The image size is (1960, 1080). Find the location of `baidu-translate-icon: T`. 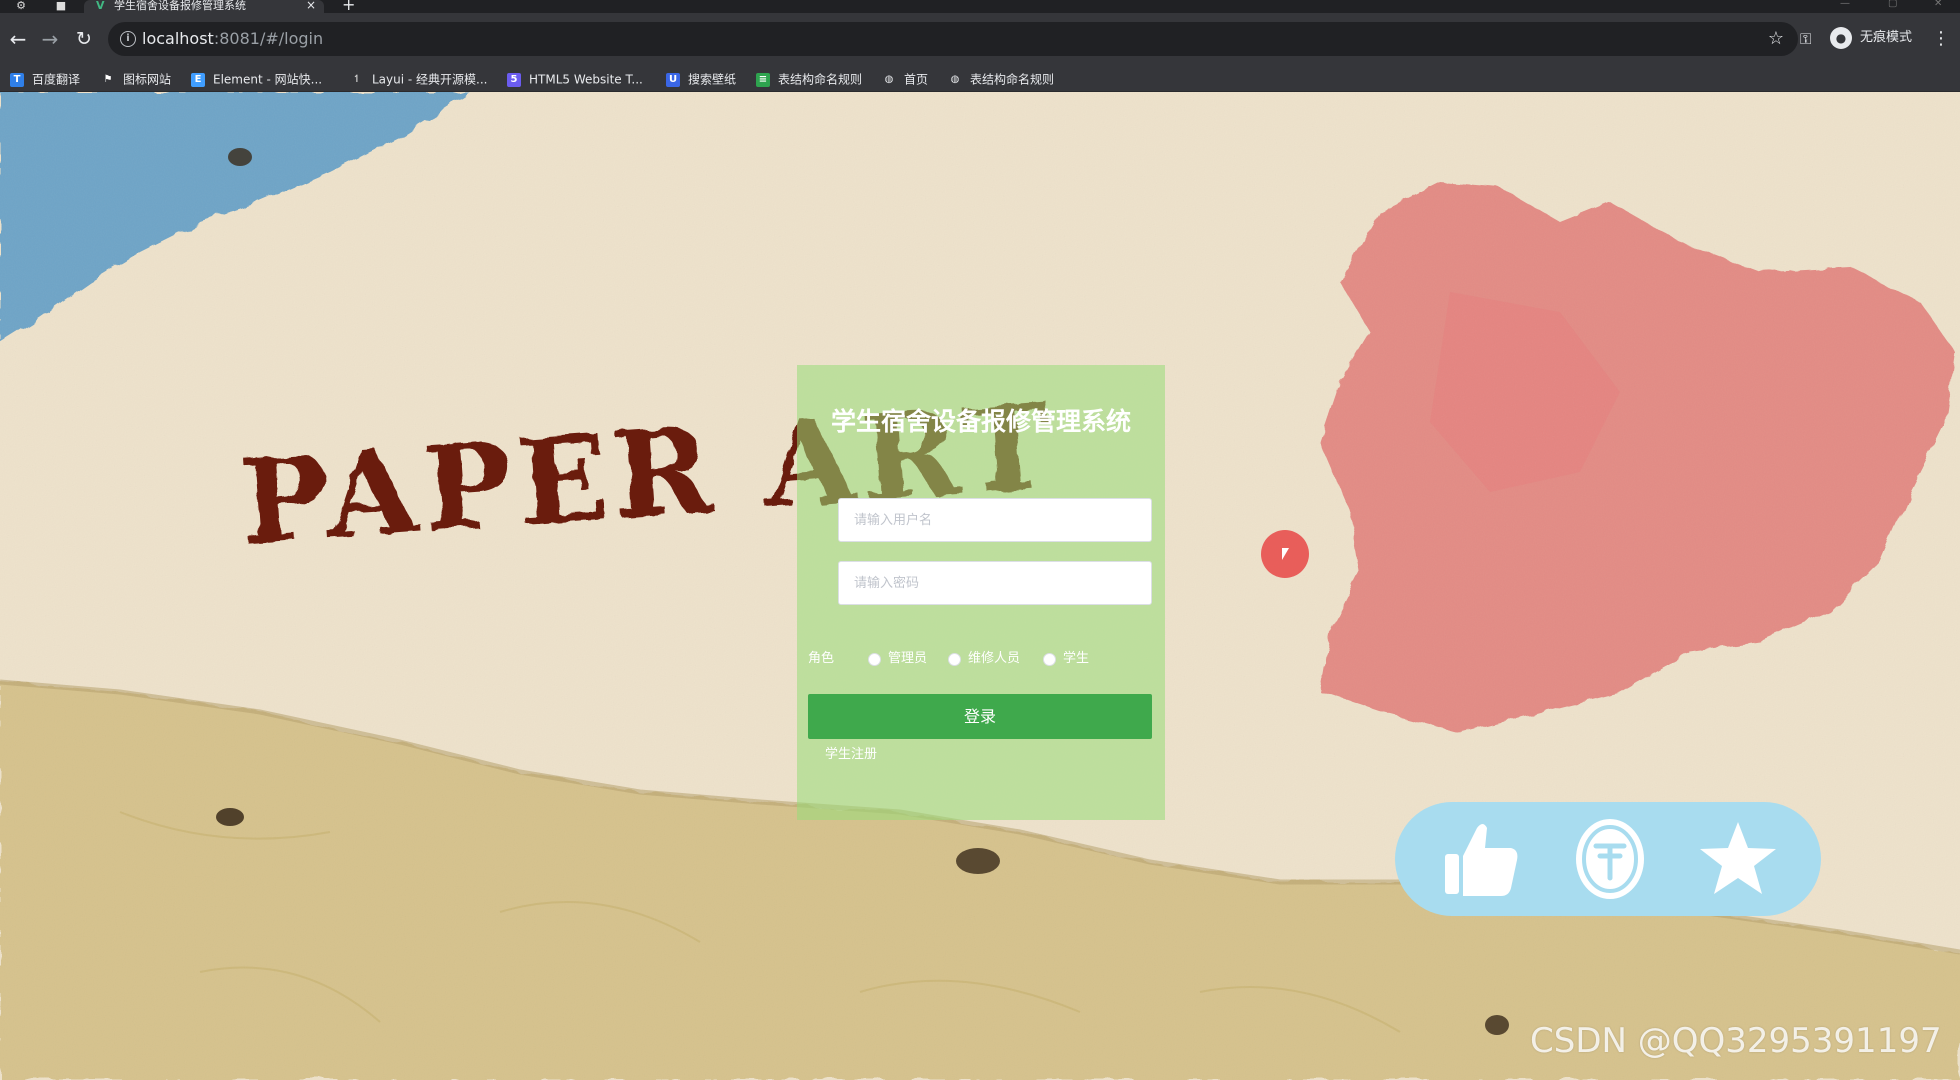

baidu-translate-icon: T is located at coordinates (17, 79).